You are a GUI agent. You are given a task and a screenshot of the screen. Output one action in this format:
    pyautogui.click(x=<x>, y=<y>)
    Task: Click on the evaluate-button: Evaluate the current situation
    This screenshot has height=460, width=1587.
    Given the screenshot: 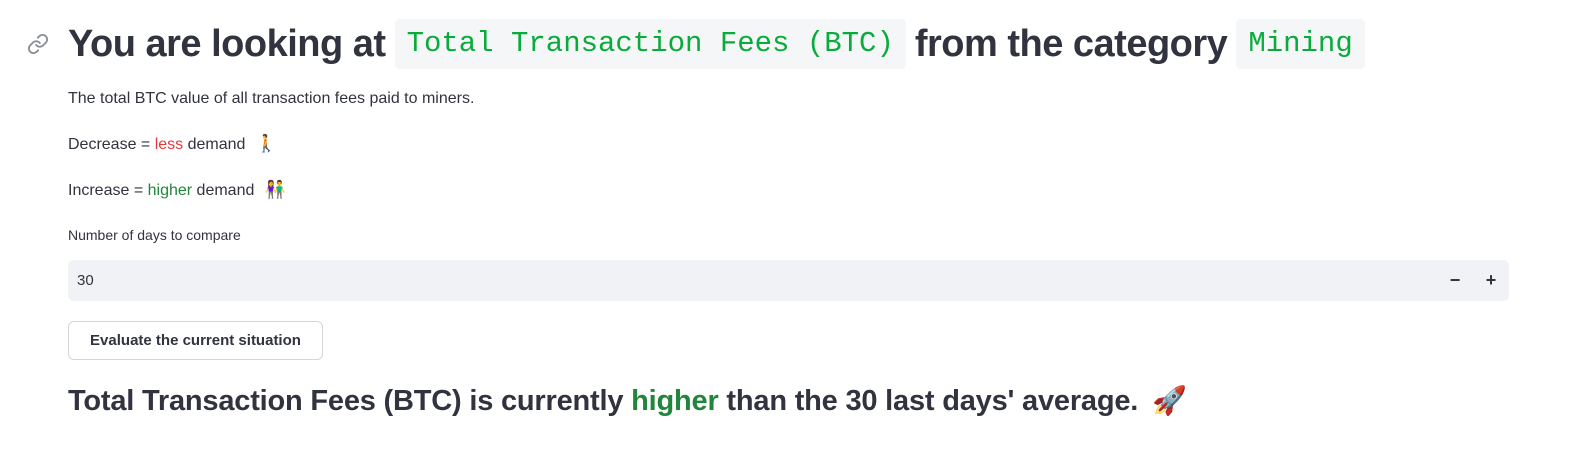 What is the action you would take?
    pyautogui.click(x=195, y=340)
    